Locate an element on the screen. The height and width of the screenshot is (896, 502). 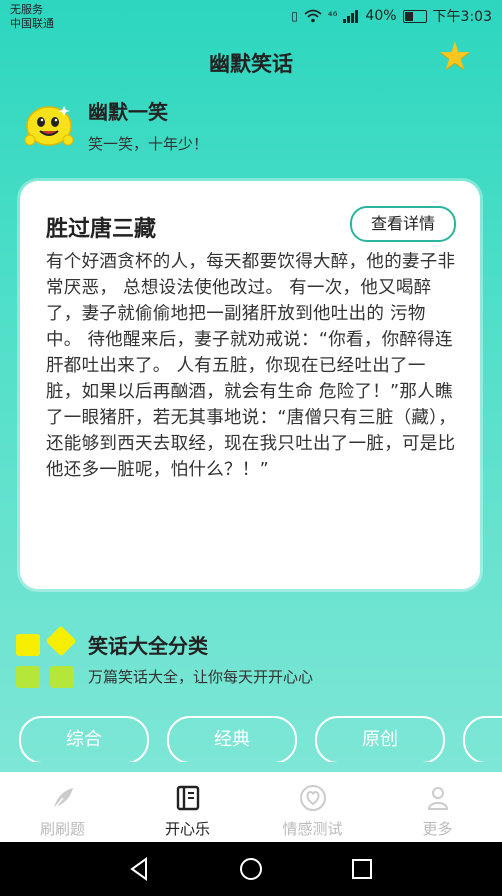
bottom-tab-bar: 刷刷题 开心乐 情感测试 更多 is located at coordinates (251, 807).